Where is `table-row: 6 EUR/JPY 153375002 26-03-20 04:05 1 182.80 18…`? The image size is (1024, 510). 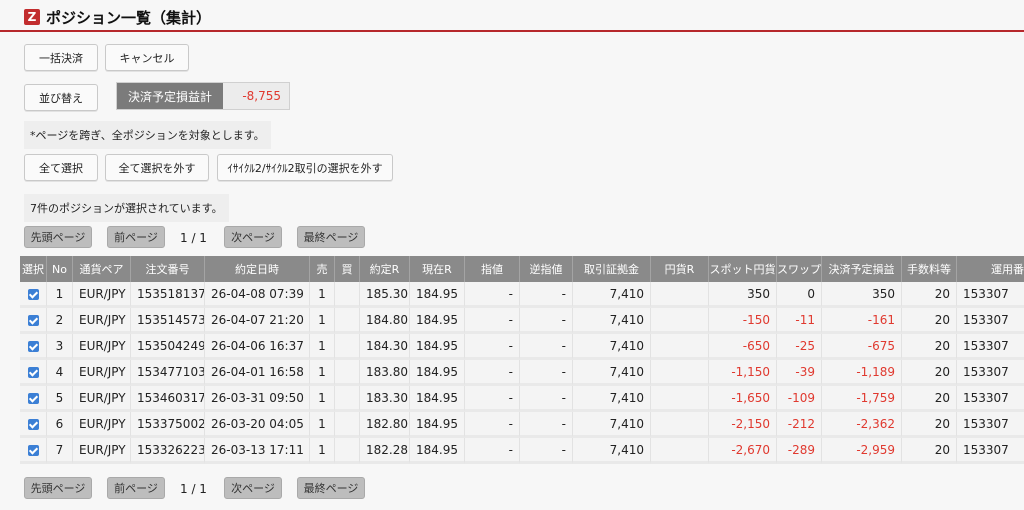
table-row: 6 EUR/JPY 153375002 26-03-20 04:05 1 182.80 18… is located at coordinates (522, 425).